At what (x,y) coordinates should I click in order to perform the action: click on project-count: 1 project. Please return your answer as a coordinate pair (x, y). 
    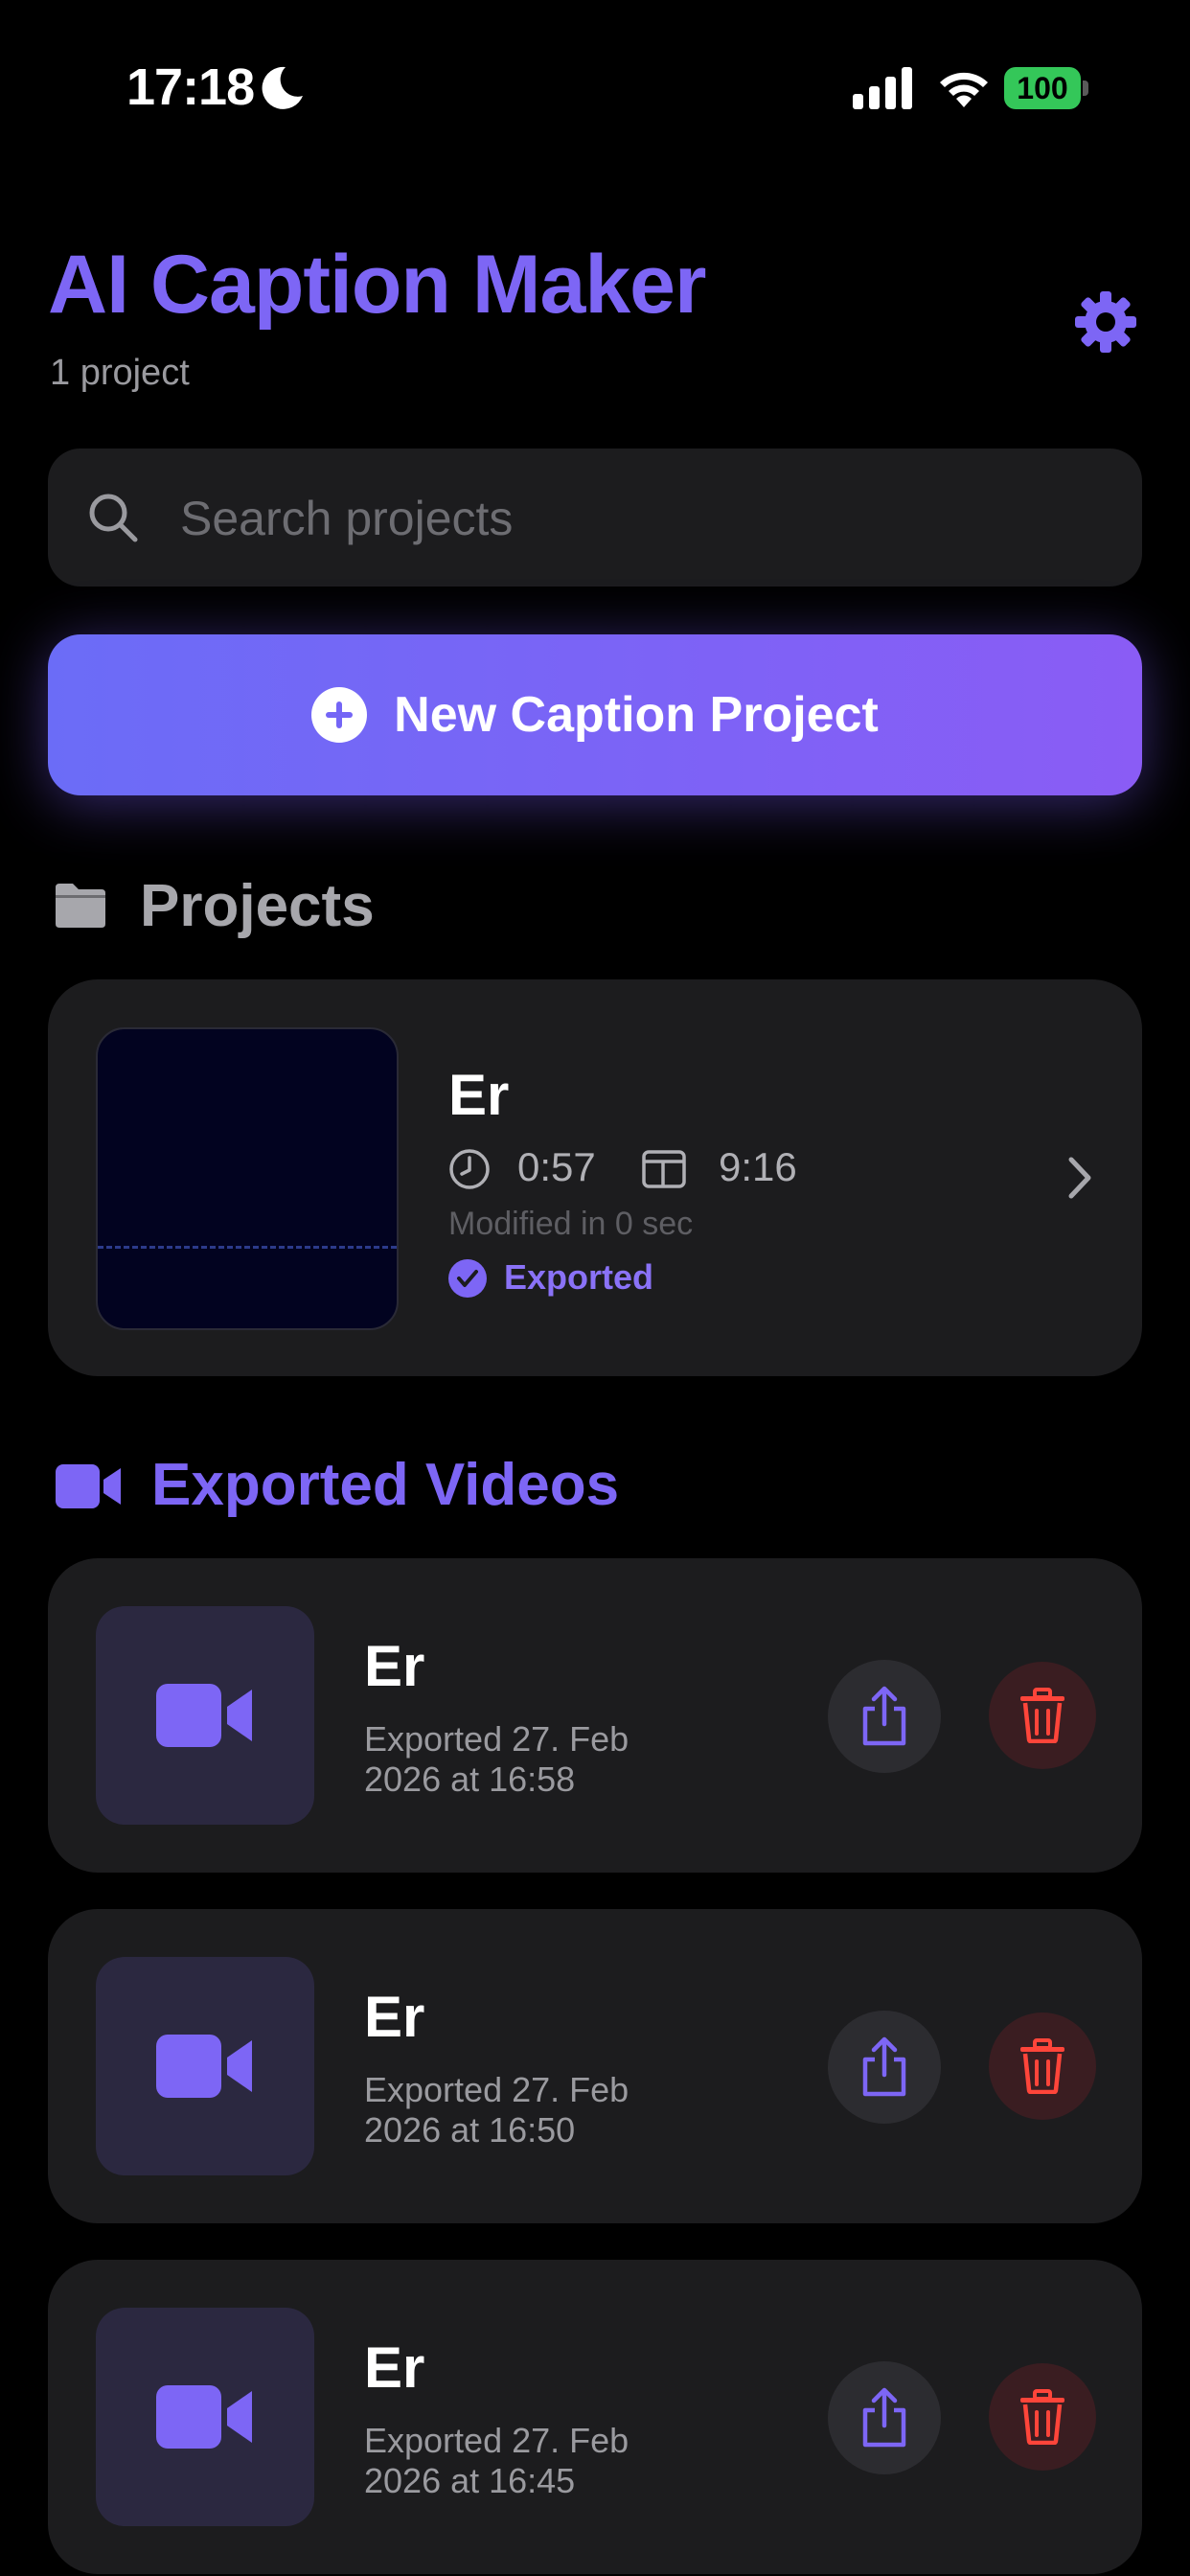
    Looking at the image, I should click on (120, 373).